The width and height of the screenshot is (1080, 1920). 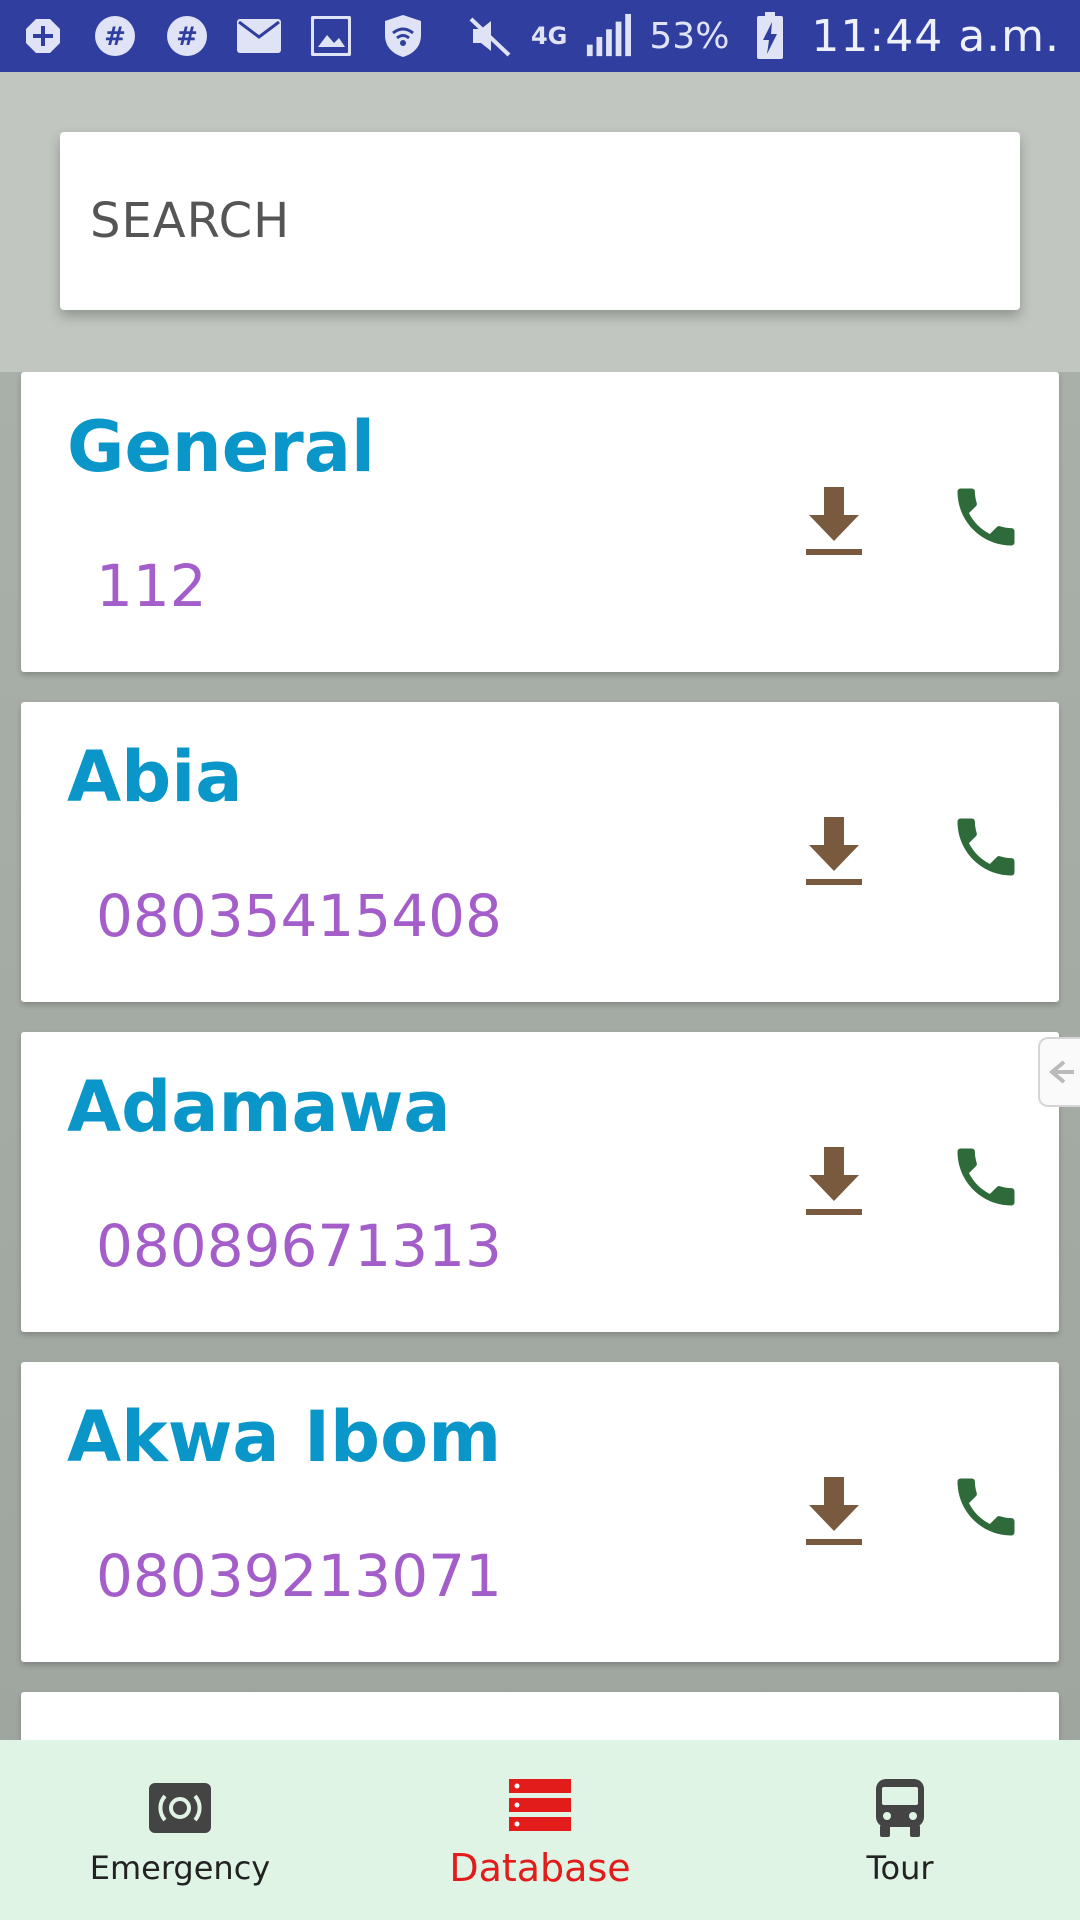 What do you see at coordinates (299, 1246) in the screenshot?
I see `contact-phone: 08089671313` at bounding box center [299, 1246].